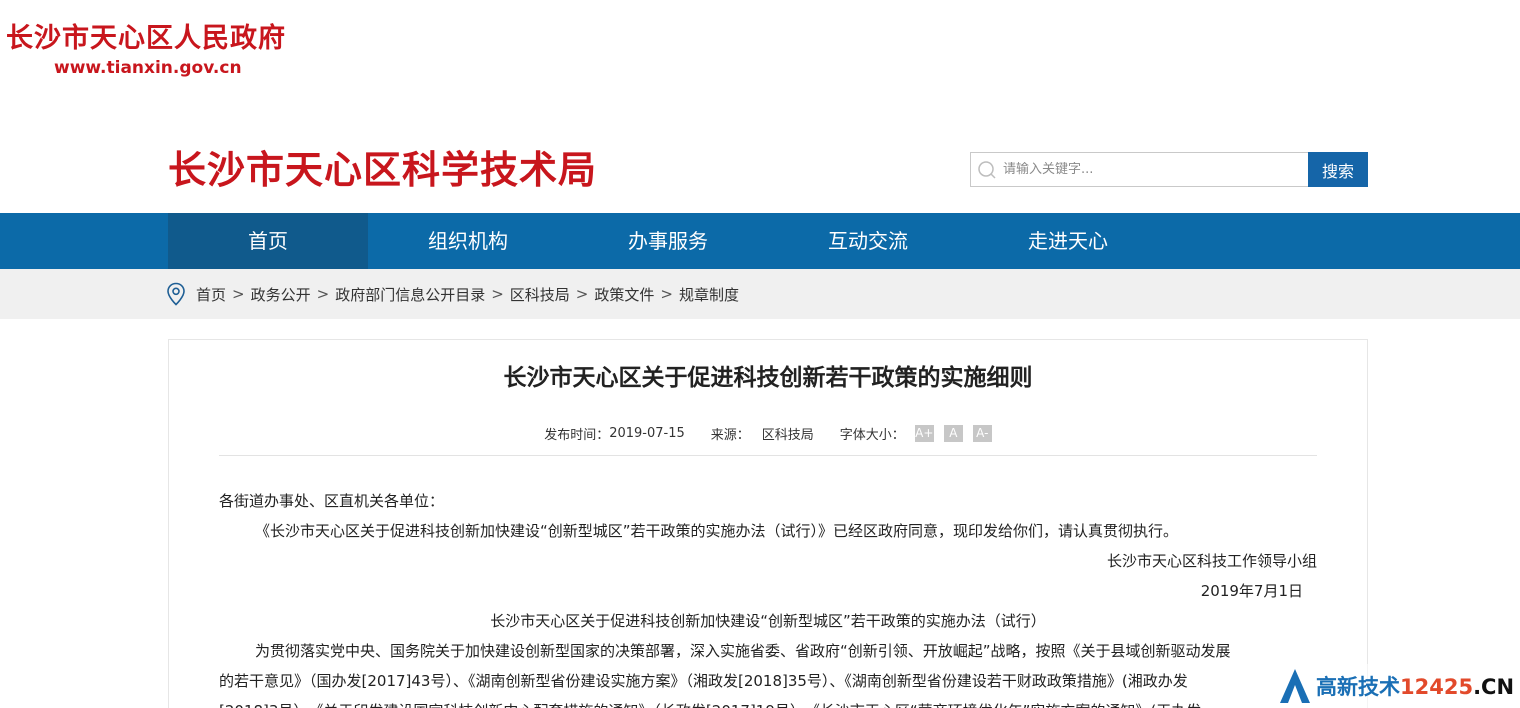  I want to click on site-logo: 长沙市天心区人民政府 www.tianxin.gov.cn, so click(146, 50).